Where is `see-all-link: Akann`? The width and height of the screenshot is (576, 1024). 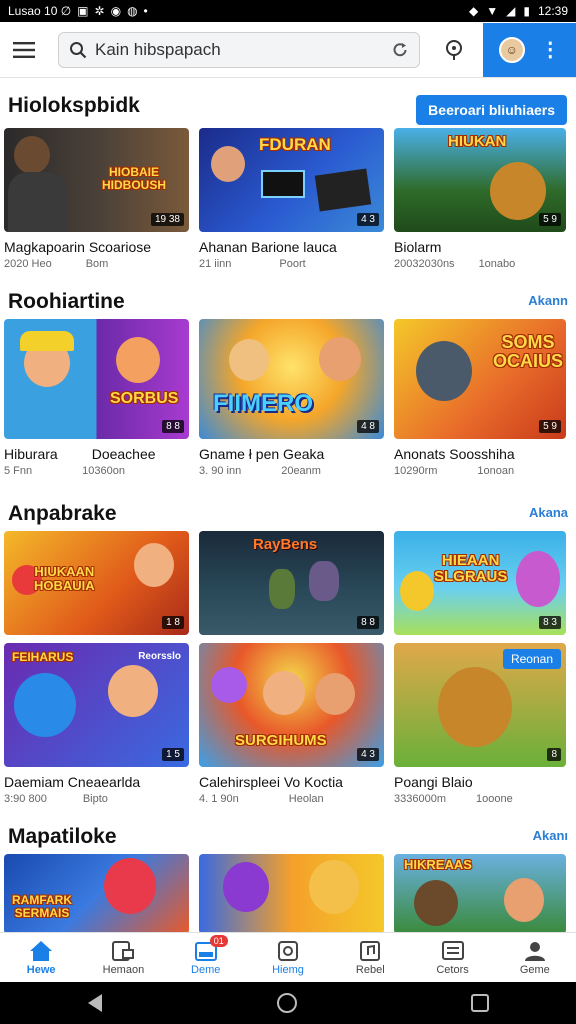 see-all-link: Akann is located at coordinates (548, 300).